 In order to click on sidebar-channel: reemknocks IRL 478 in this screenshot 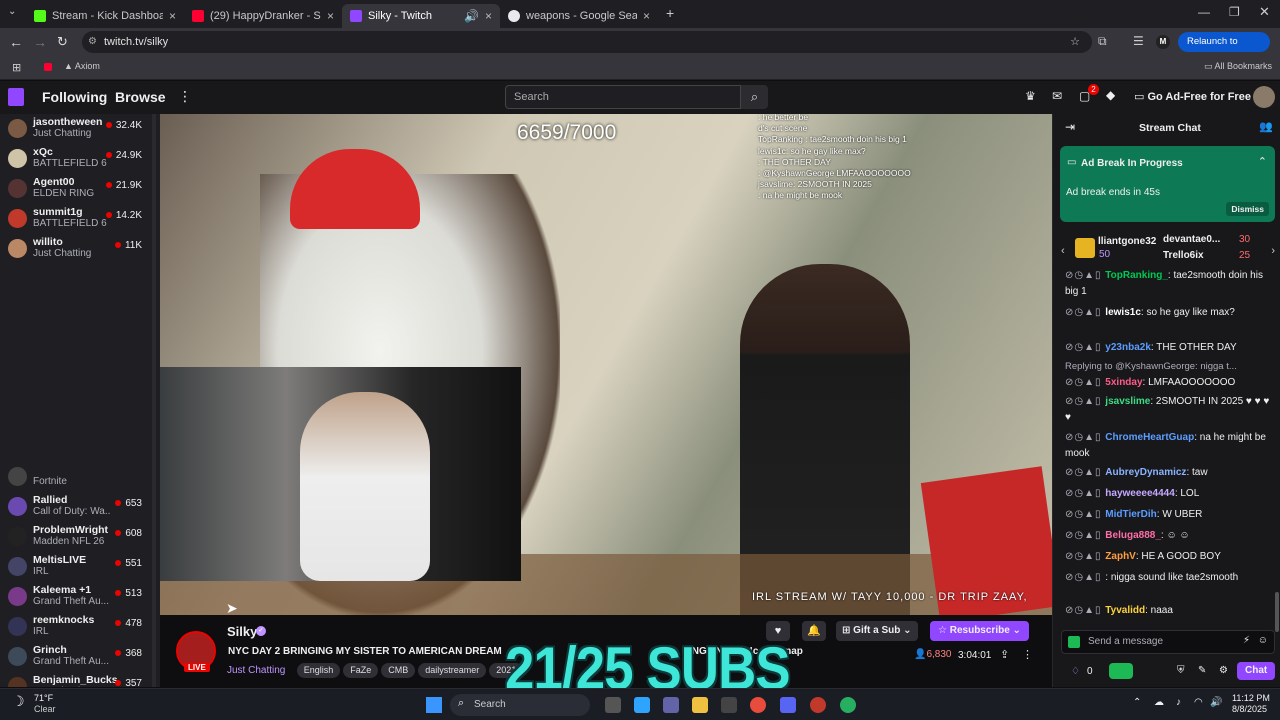, I will do `click(77, 627)`.